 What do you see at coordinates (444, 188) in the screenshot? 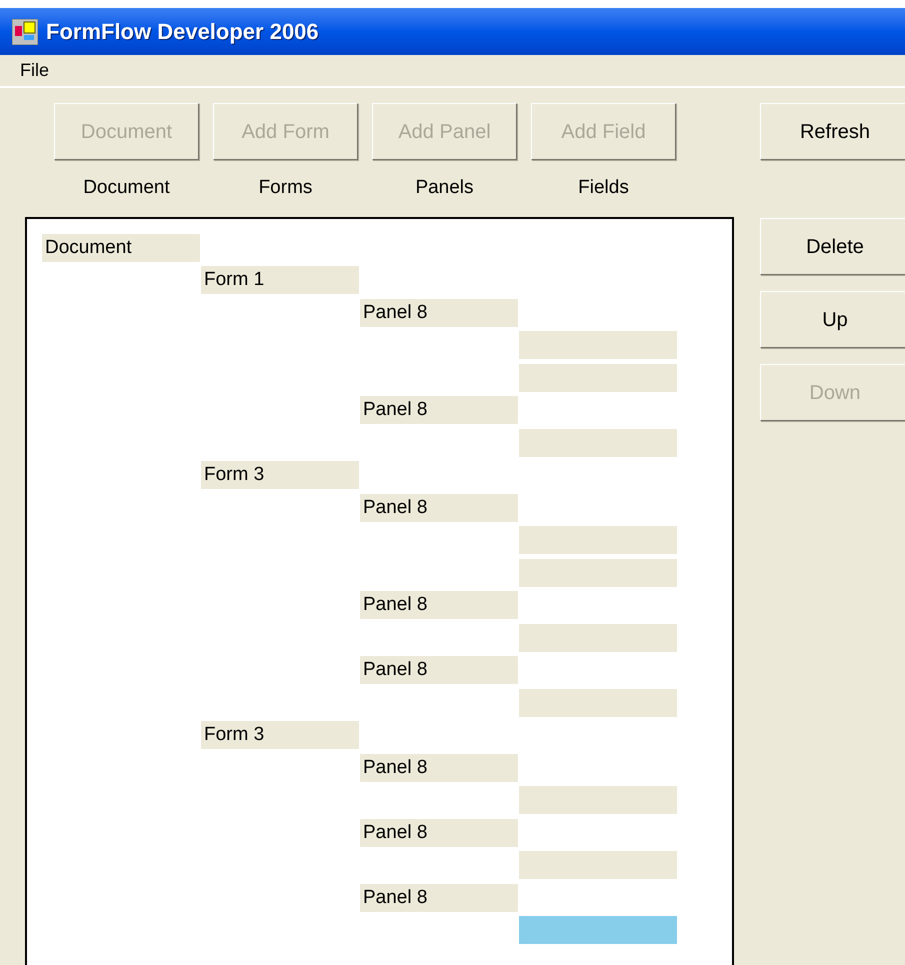
I see `column-label: Panels` at bounding box center [444, 188].